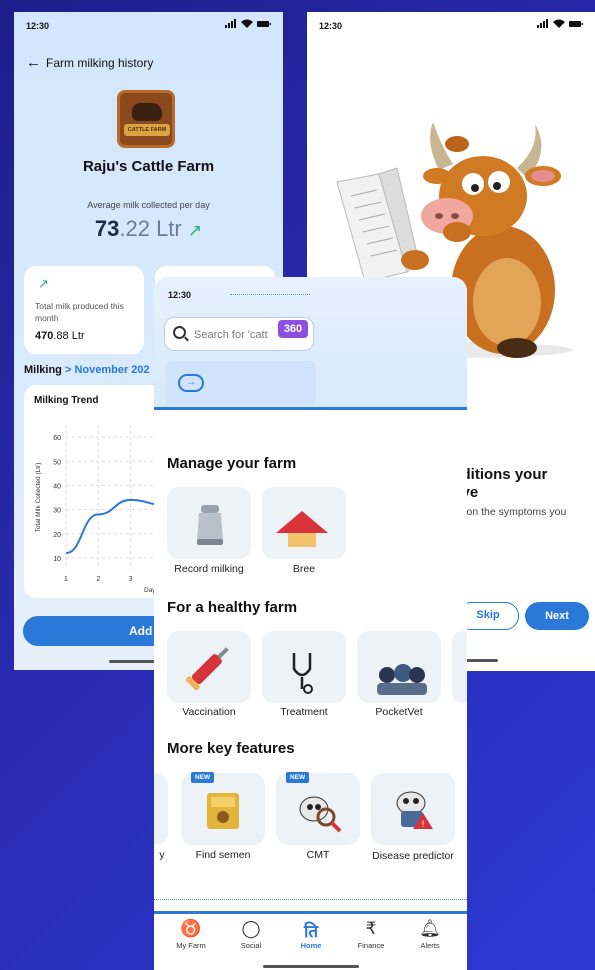 This screenshot has height=970, width=595. Describe the element at coordinates (191, 928) in the screenshot. I see `cow-face-icon: ♉` at that location.